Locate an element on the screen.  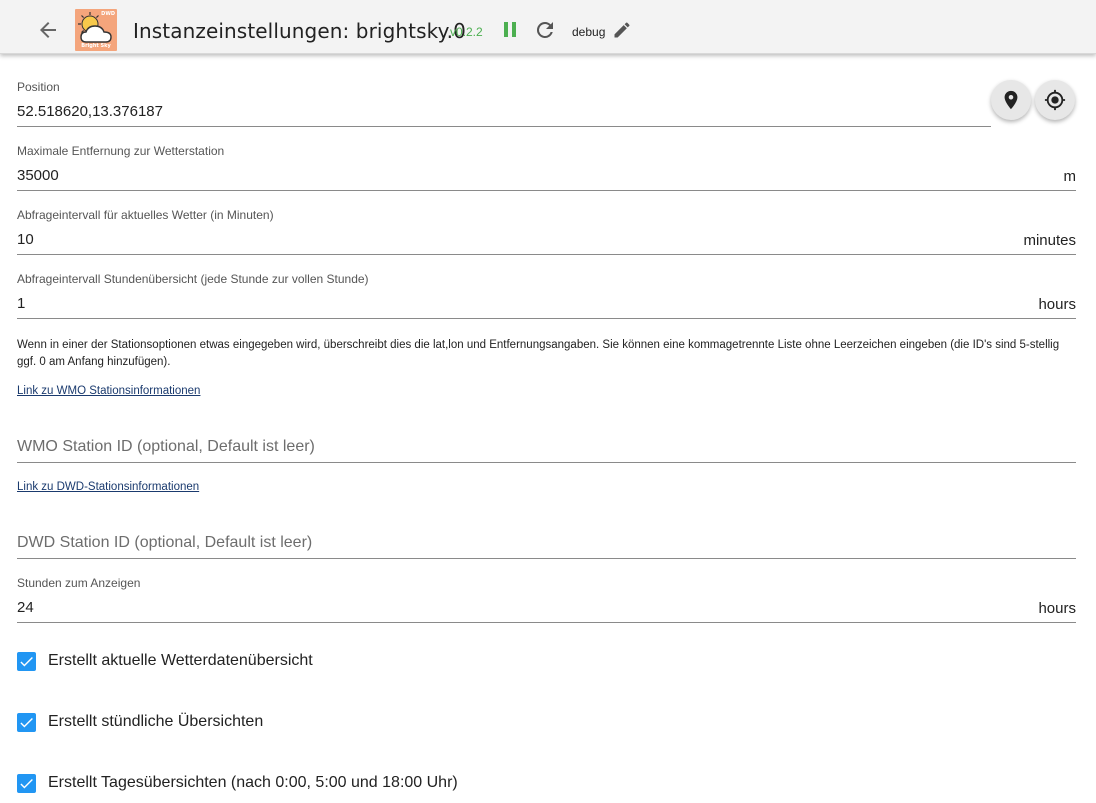
refresh-icon is located at coordinates (544, 29).